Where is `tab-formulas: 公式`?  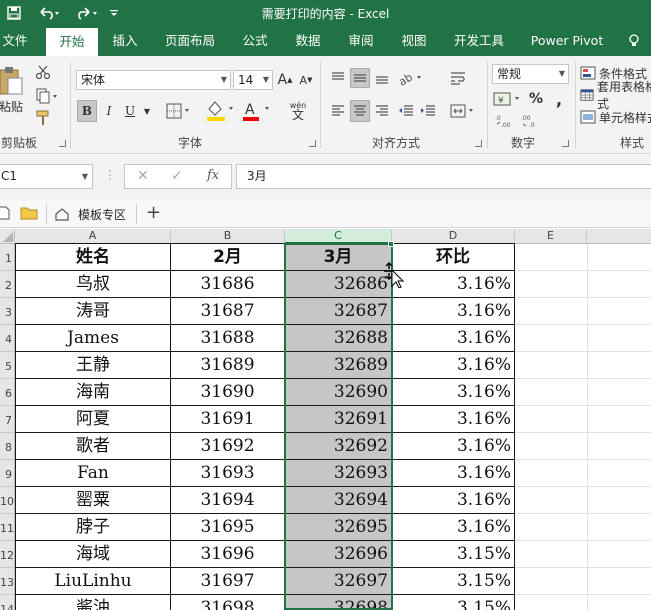 tab-formulas: 公式 is located at coordinates (255, 41).